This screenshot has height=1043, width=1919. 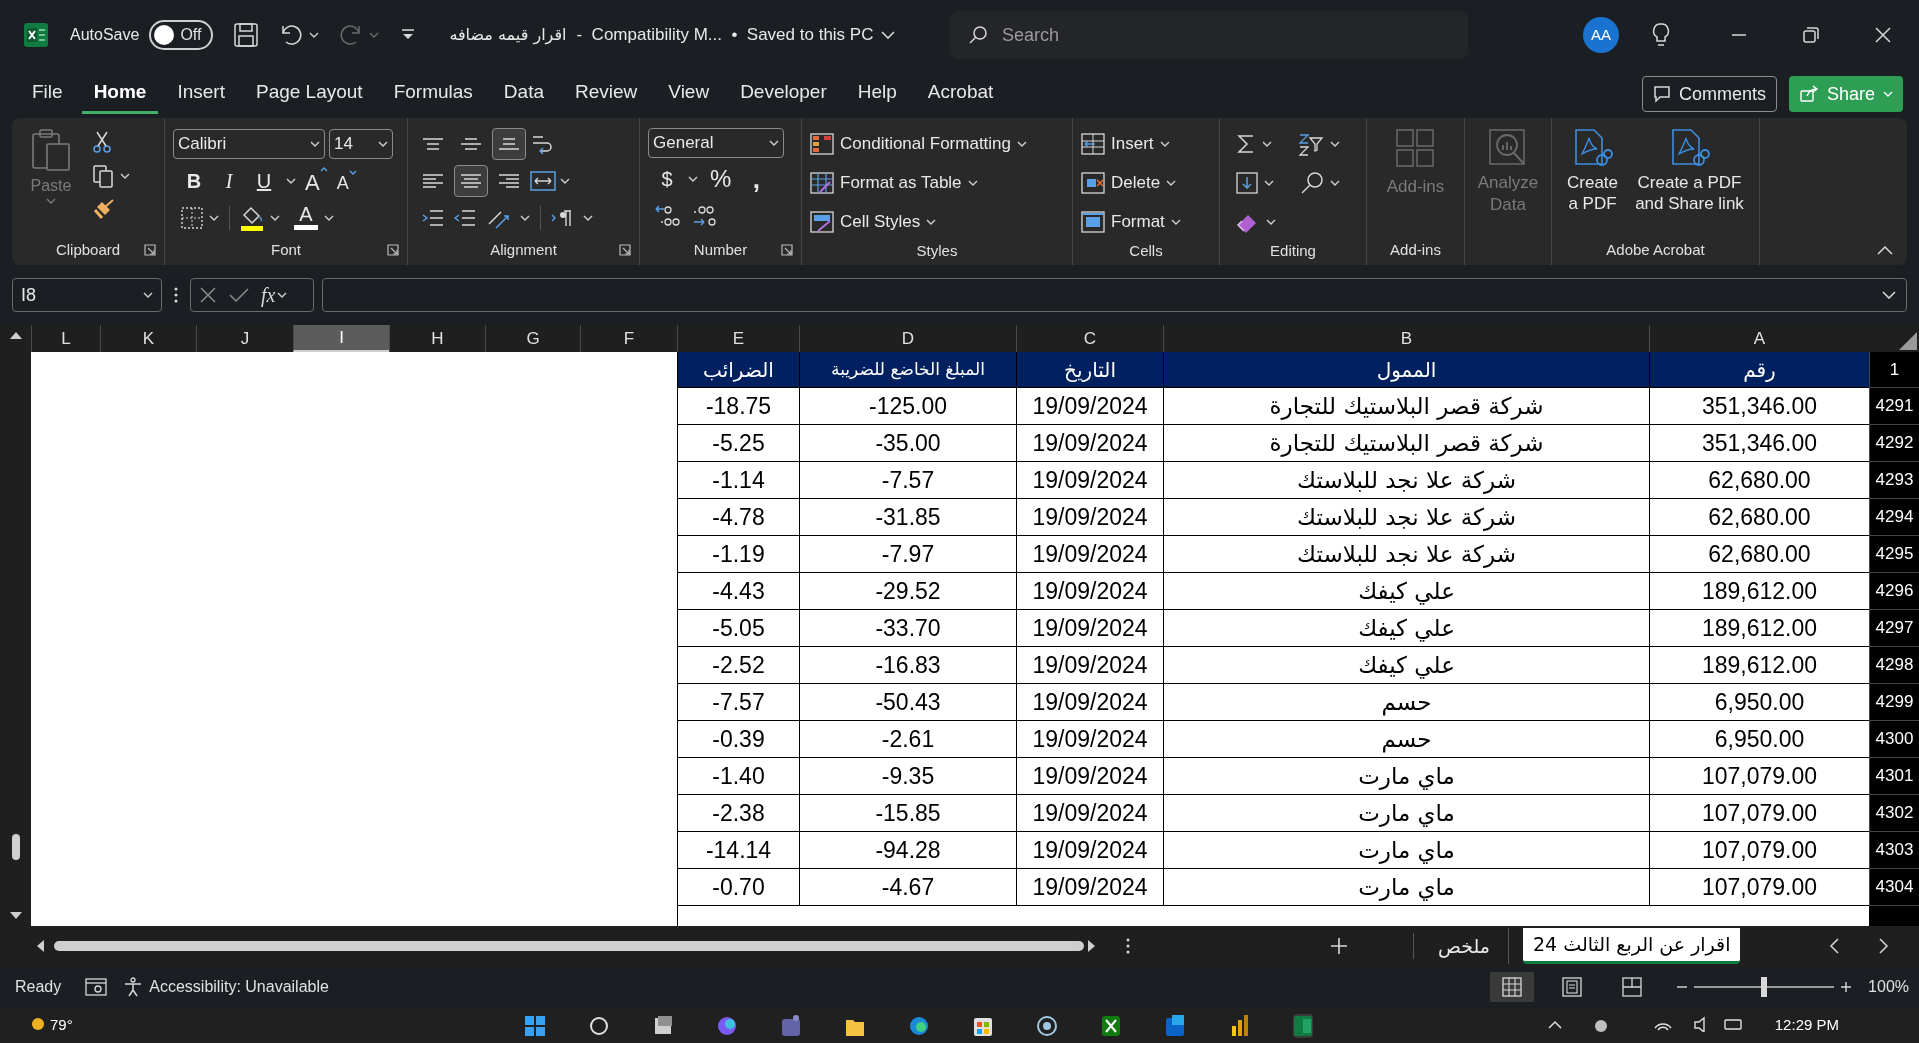 I want to click on menu-tab: Insert, so click(x=201, y=94).